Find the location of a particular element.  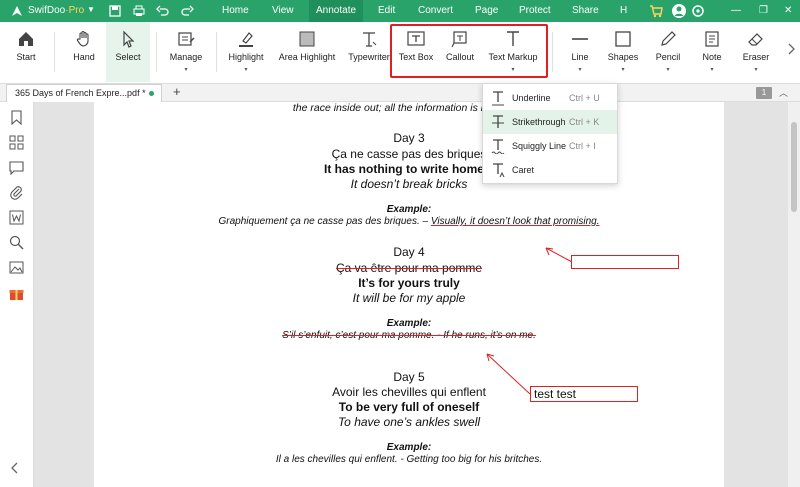

french-phrase: Ça ne casse pas des briques is located at coordinates (409, 154).